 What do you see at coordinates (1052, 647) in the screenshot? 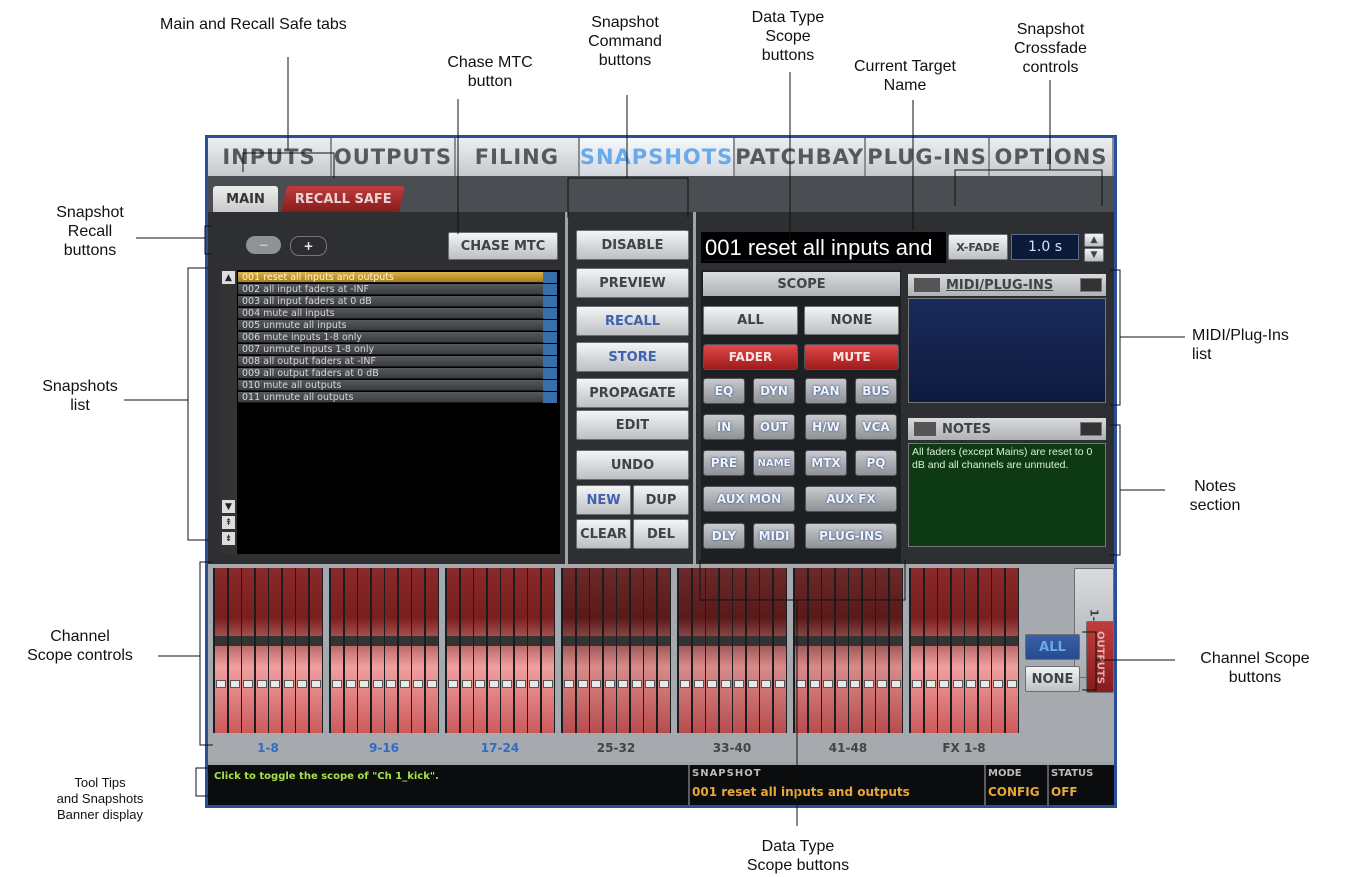
I see `channel-scope-all-button: ALL` at bounding box center [1052, 647].